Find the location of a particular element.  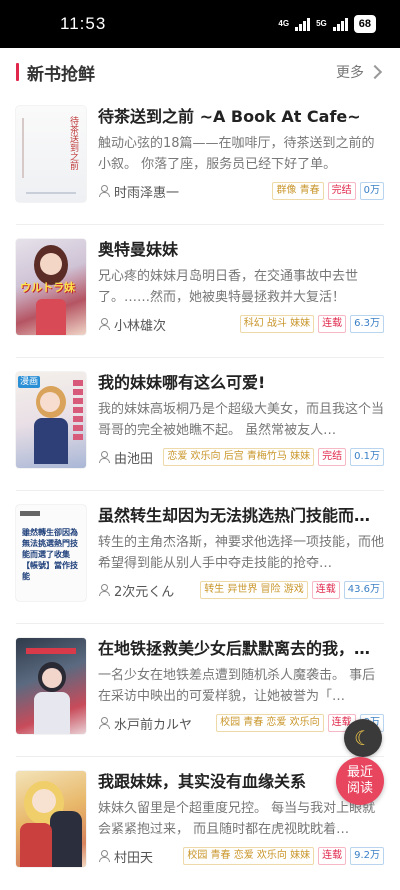

genre-tags: 校园 青春 恋爱 欢乐向 is located at coordinates (270, 723).